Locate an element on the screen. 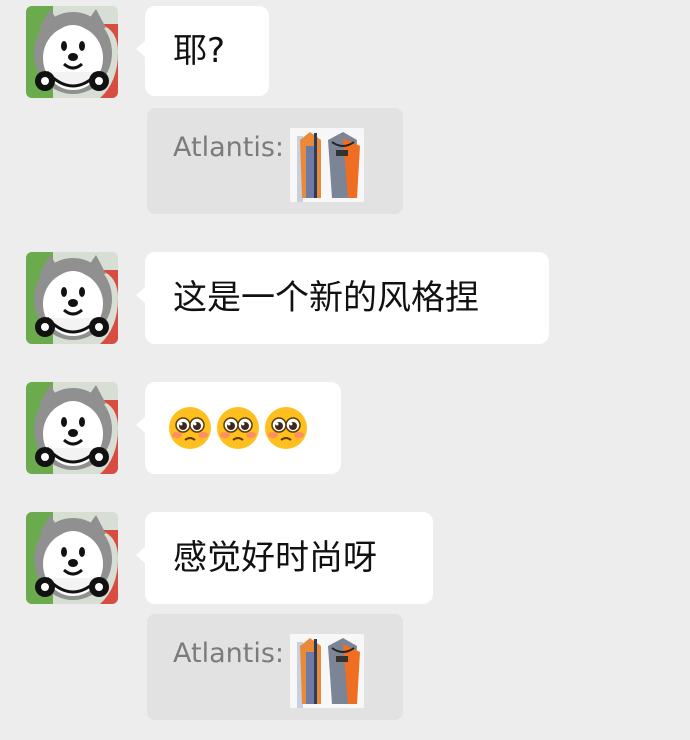 The image size is (690, 740). message-text: 耶? is located at coordinates (199, 51).